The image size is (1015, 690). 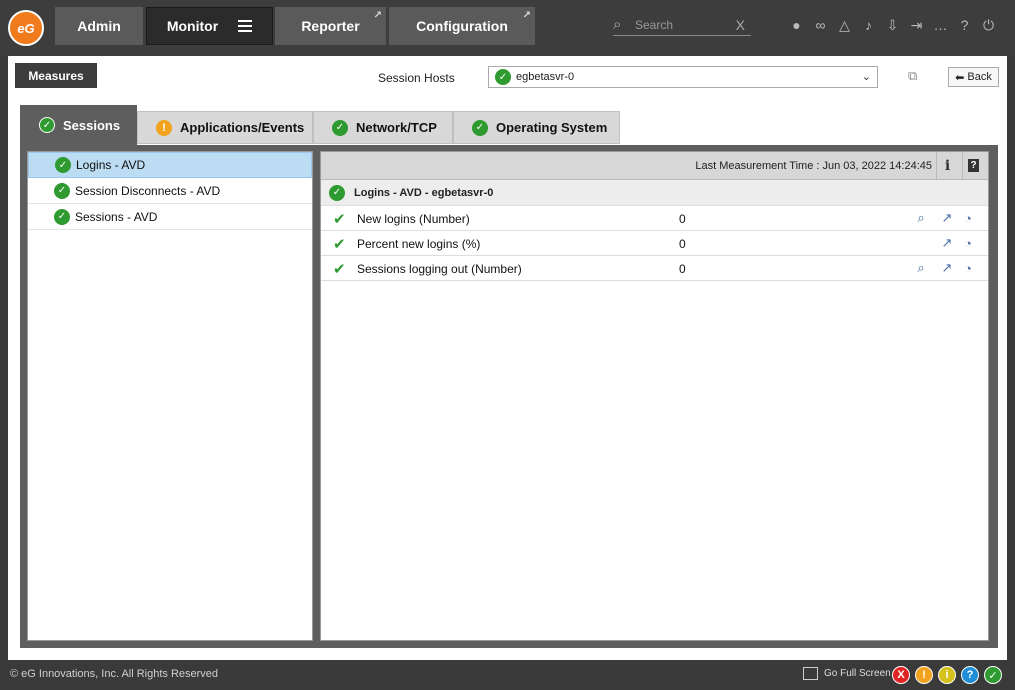 I want to click on search-input: Search, so click(x=683, y=25).